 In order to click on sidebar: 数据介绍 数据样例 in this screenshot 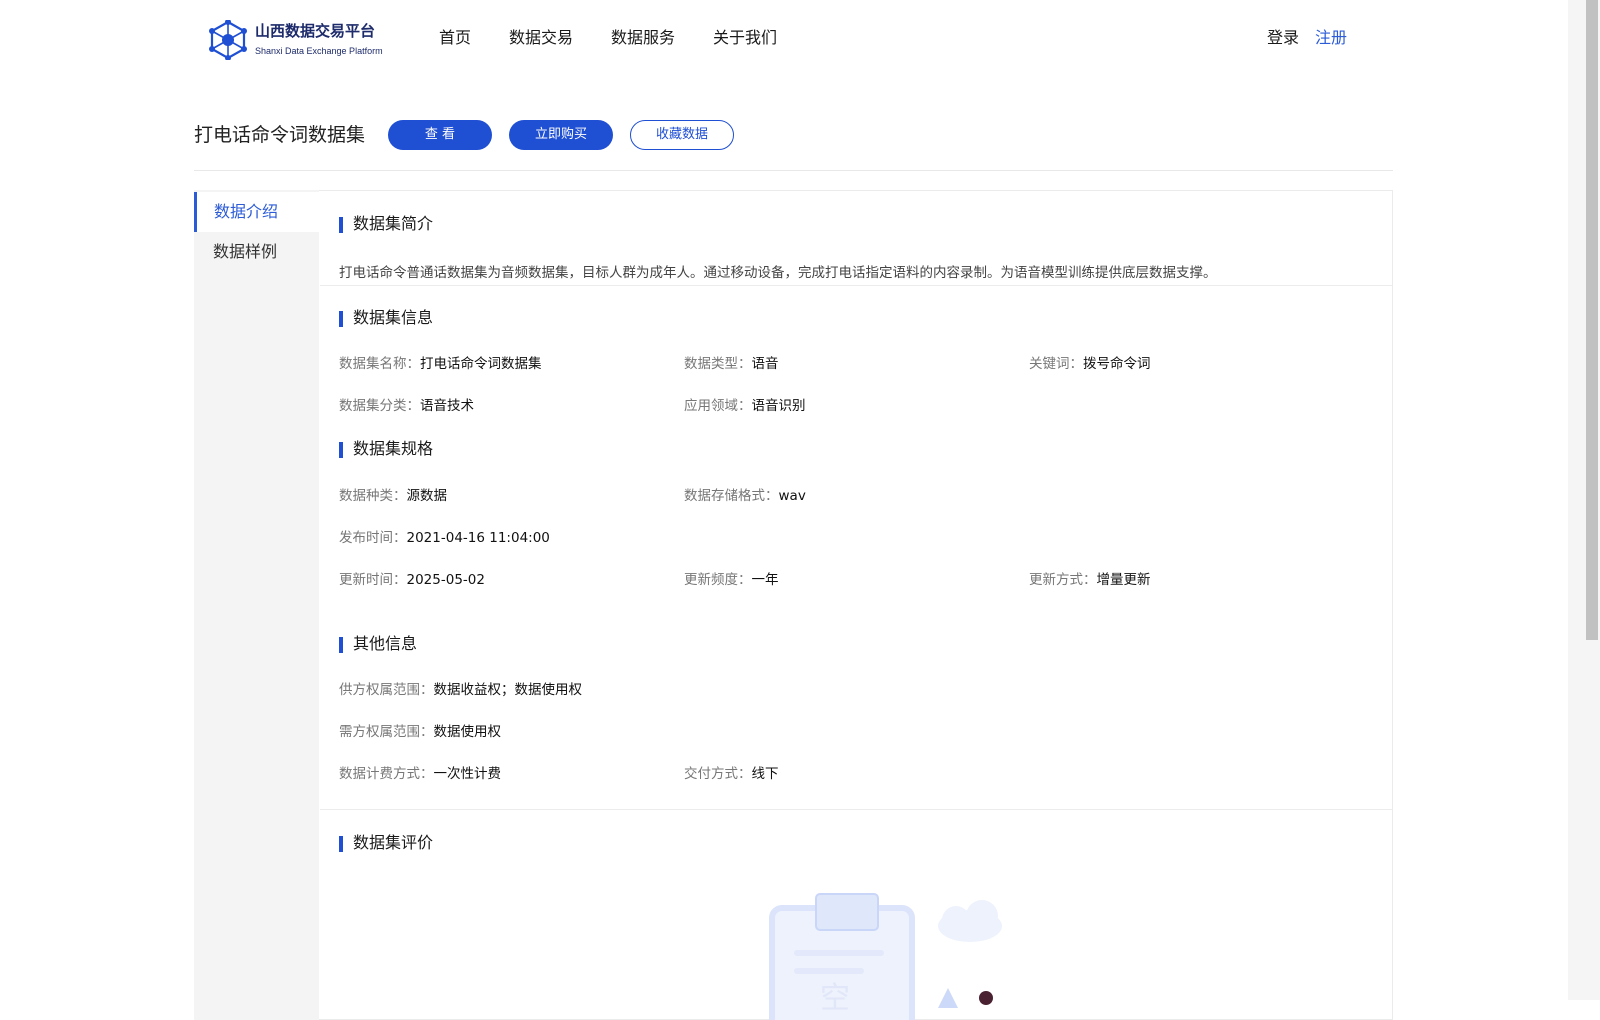, I will do `click(256, 605)`.